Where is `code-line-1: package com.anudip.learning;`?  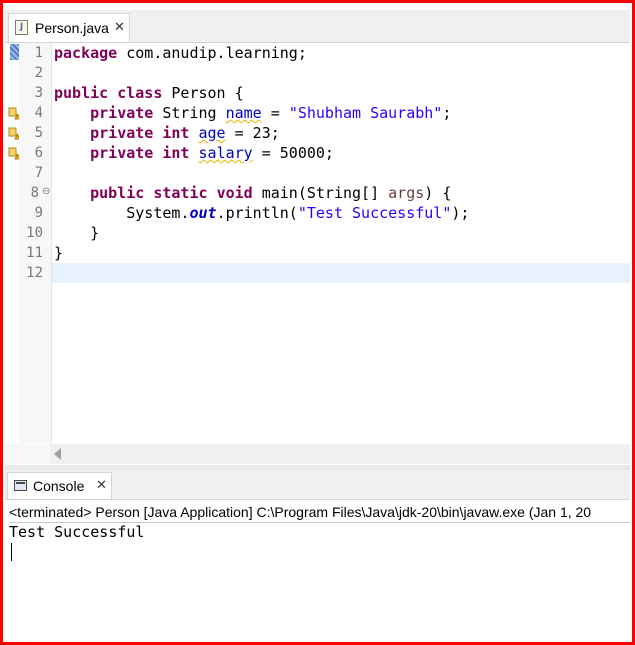
code-line-1: package com.anudip.learning; is located at coordinates (180, 53).